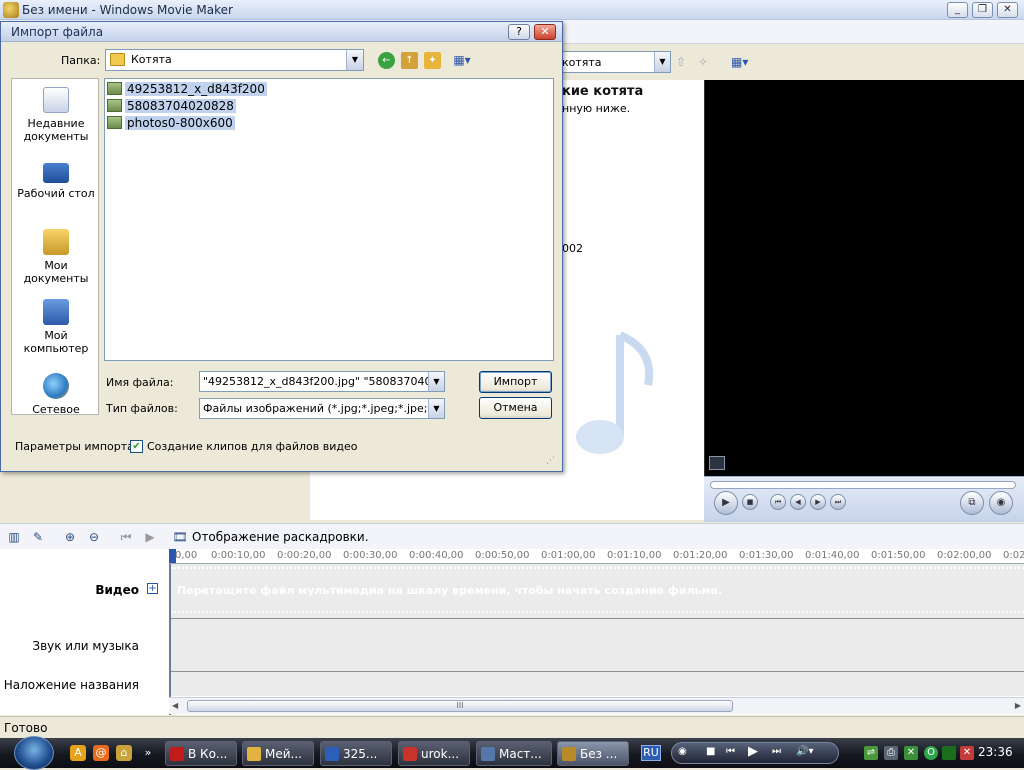 This screenshot has height=770, width=1024. What do you see at coordinates (569, 754) in the screenshot?
I see `movie-maker-icon` at bounding box center [569, 754].